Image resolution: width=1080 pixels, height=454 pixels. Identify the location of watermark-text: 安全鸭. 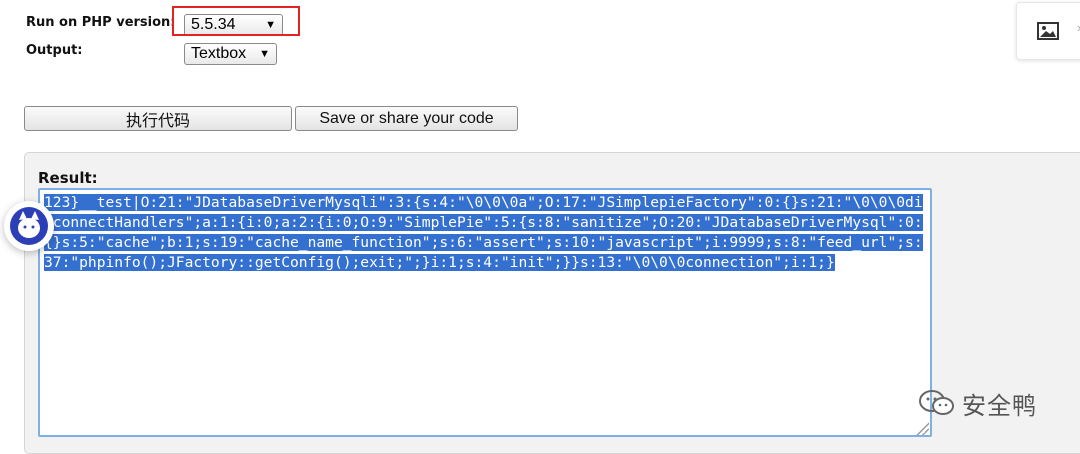
(999, 405).